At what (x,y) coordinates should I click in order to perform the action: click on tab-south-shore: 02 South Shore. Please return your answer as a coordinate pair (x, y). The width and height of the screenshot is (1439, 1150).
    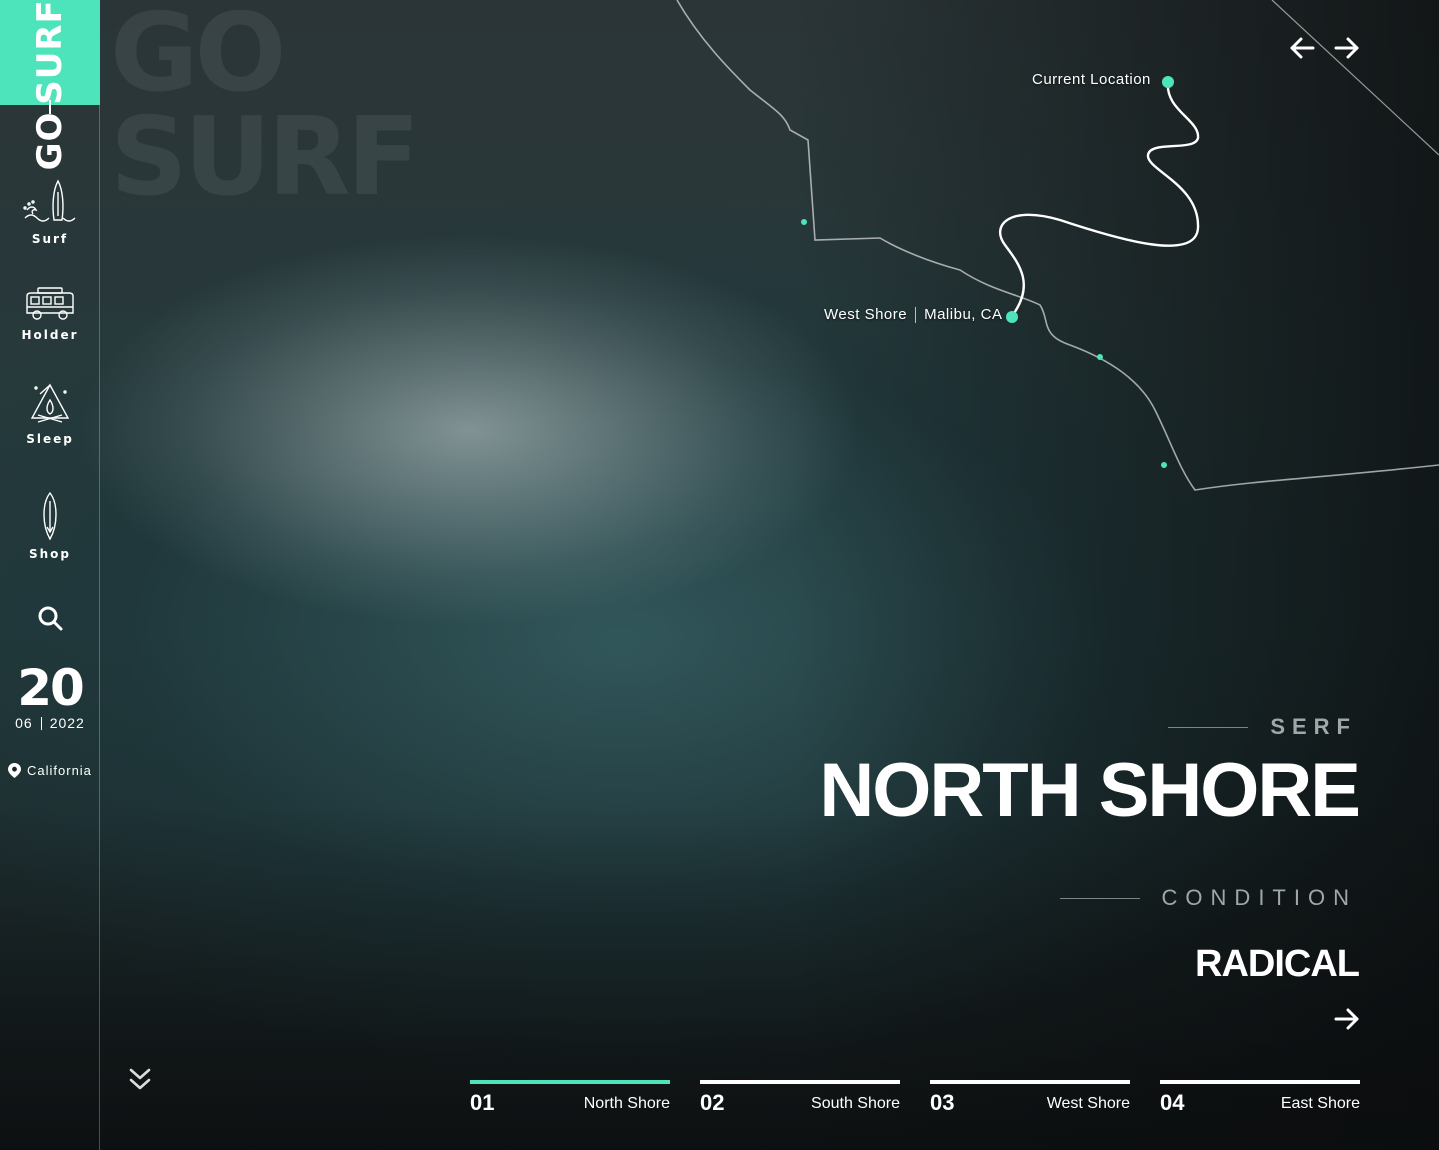
    Looking at the image, I should click on (800, 1100).